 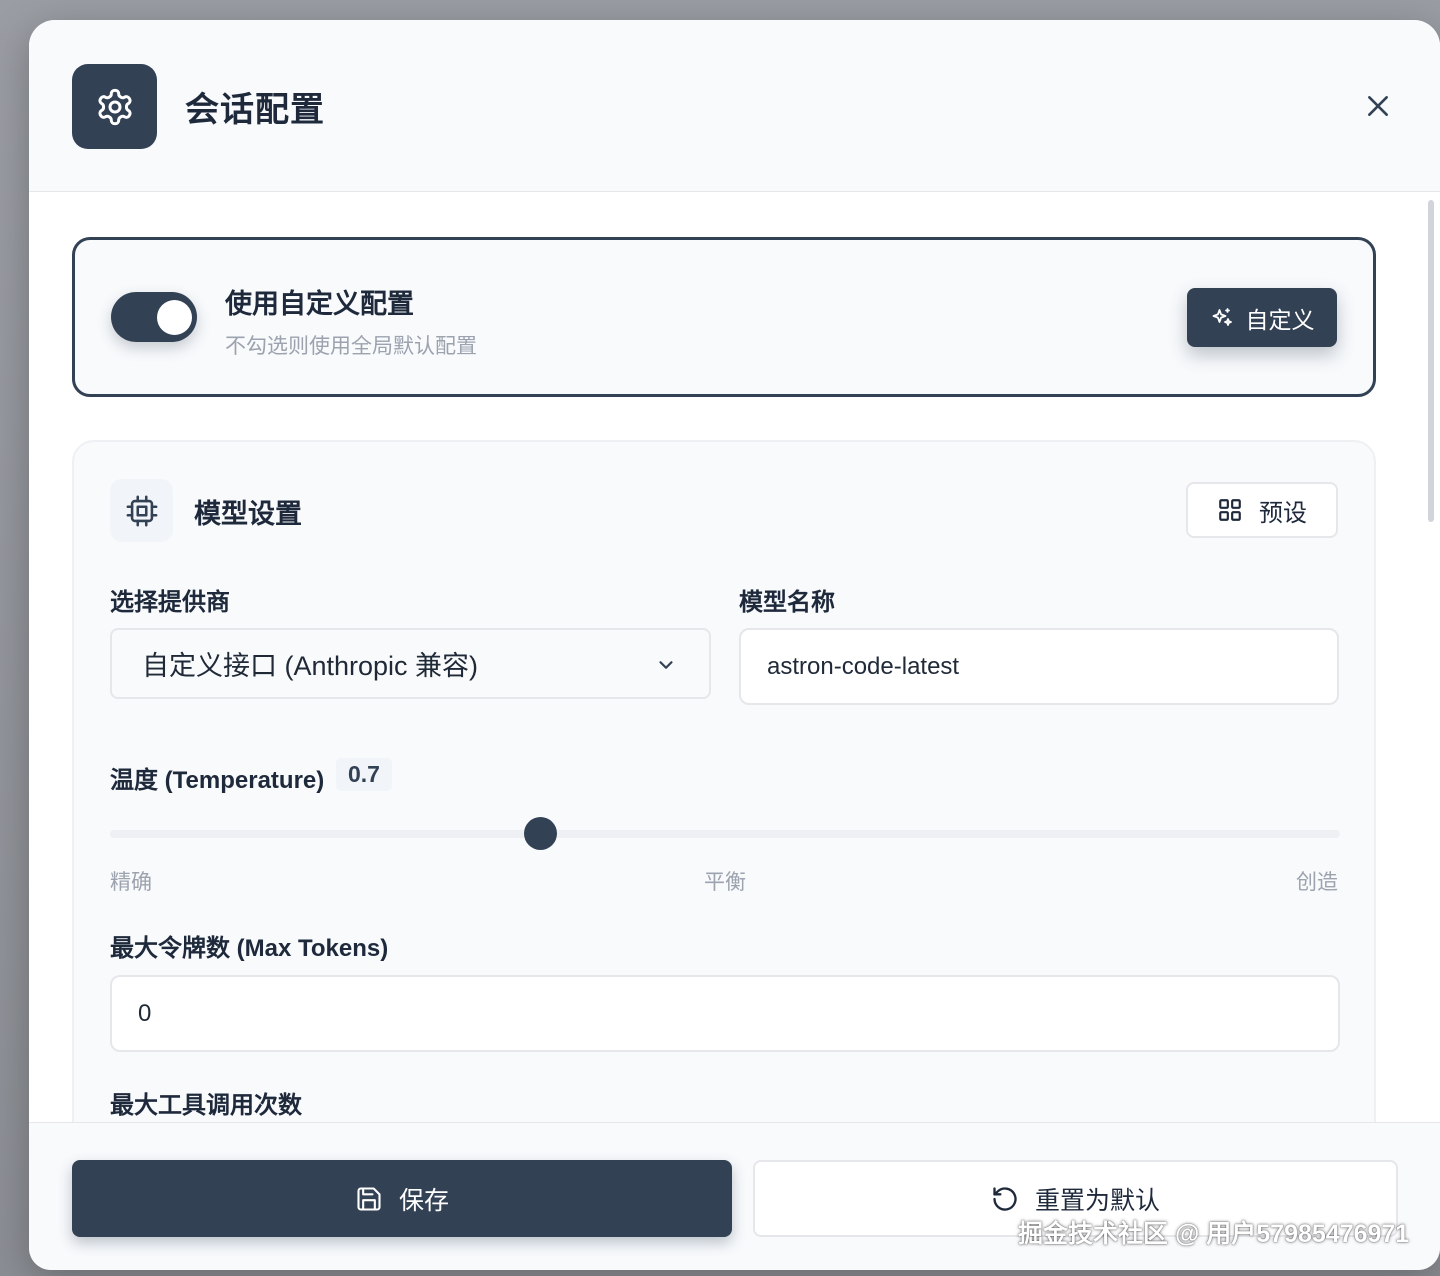 What do you see at coordinates (141, 510) in the screenshot?
I see `cpu-icon` at bounding box center [141, 510].